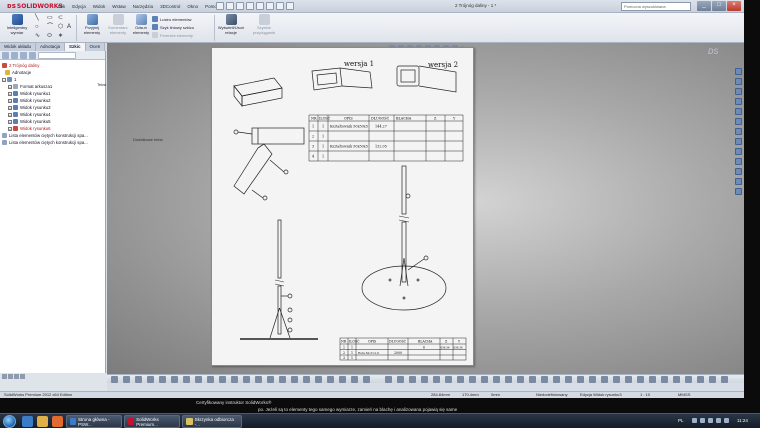 This screenshot has width=760, height=428. Describe the element at coordinates (52, 107) in the screenshot. I see `tree-item-view3: + Widok rysunku3` at that location.